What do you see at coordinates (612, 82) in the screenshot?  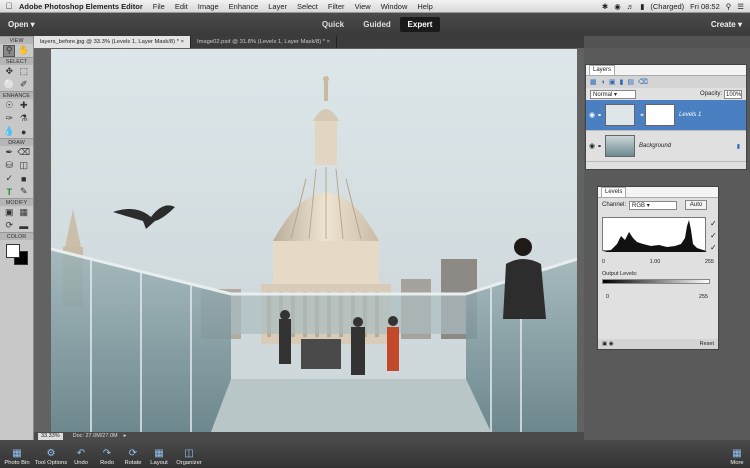 I see `layer-mask-icon: ▣` at bounding box center [612, 82].